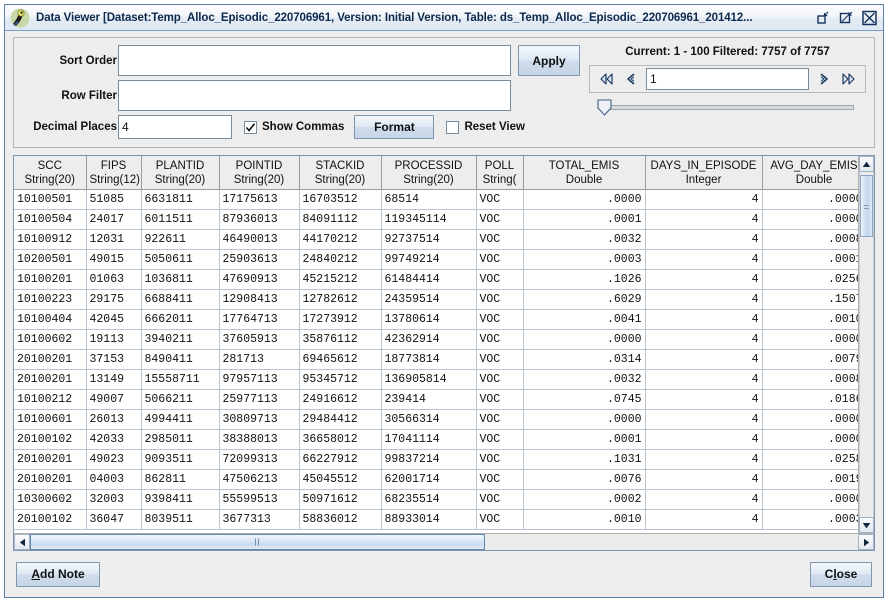 This screenshot has width=888, height=602. I want to click on table-cell: 8039511, so click(180, 519).